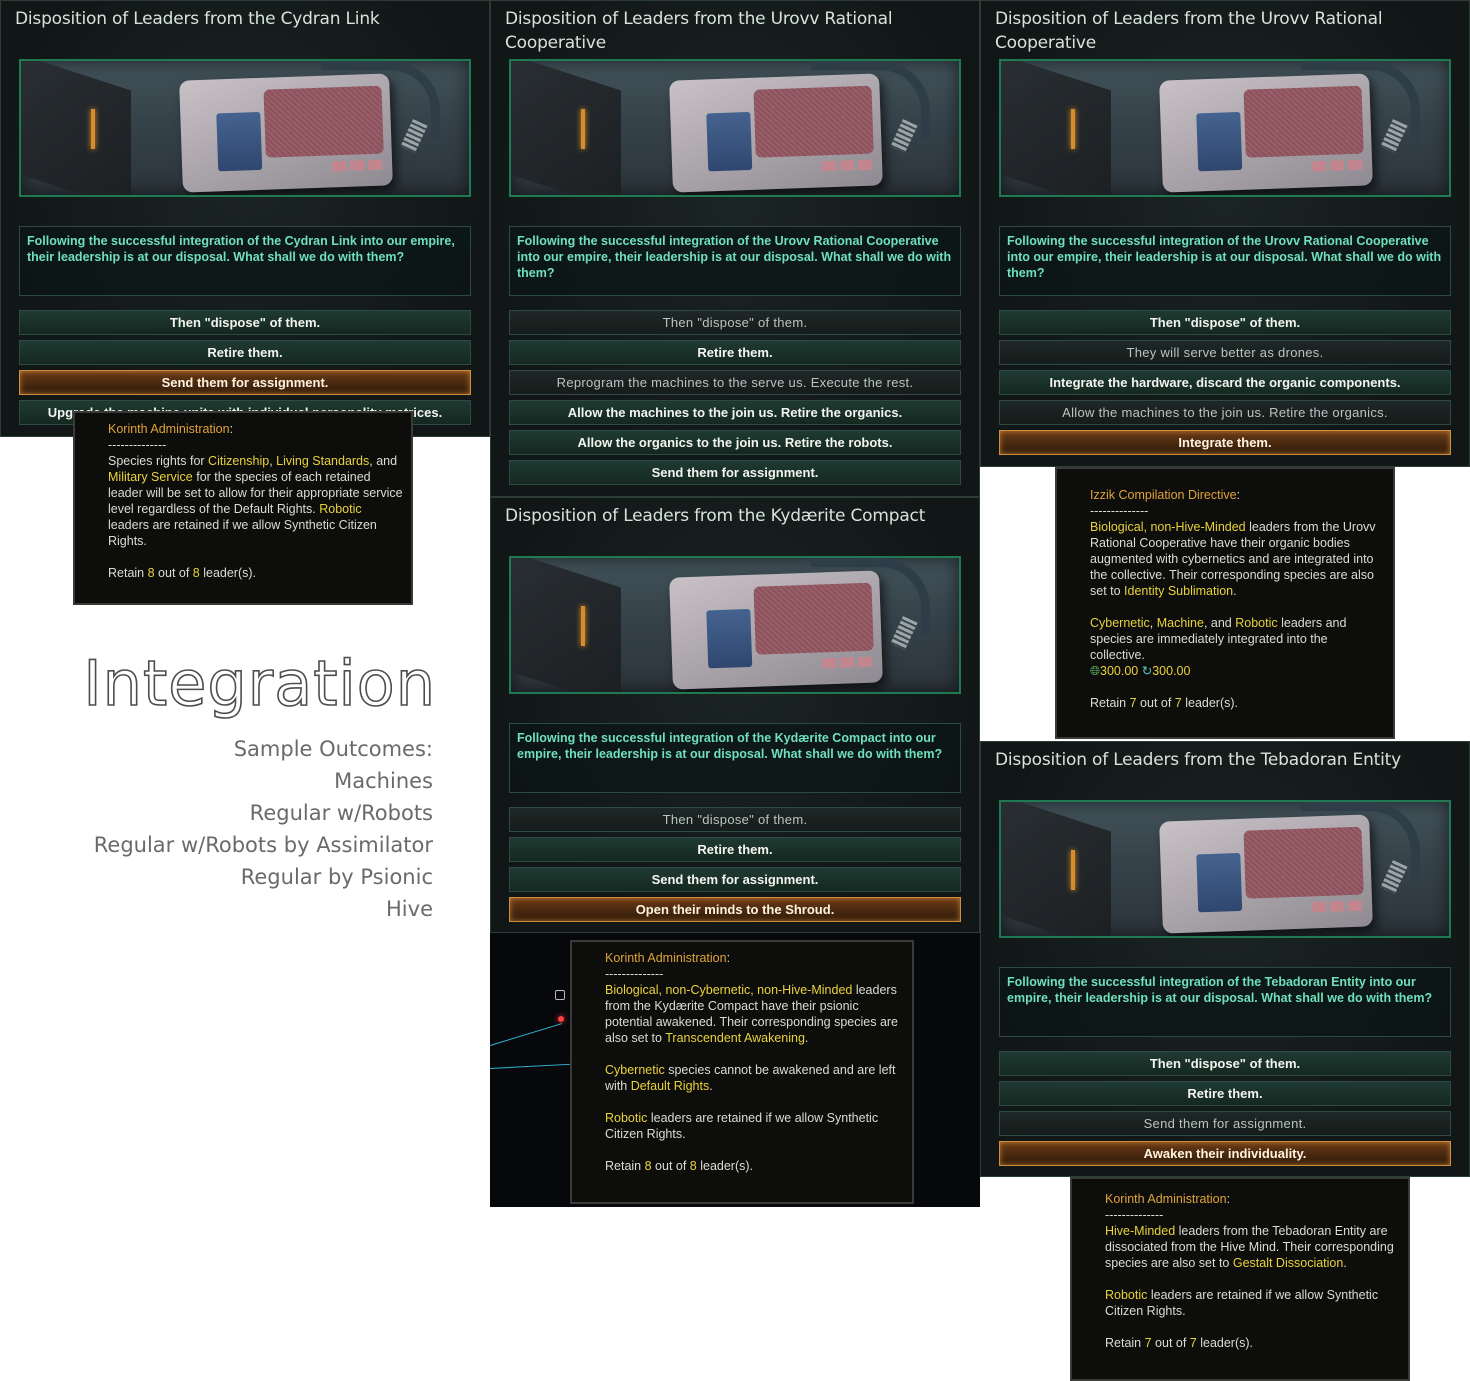 This screenshot has width=1470, height=1381. Describe the element at coordinates (1225, 1153) in the screenshot. I see `option-awaken: Awaken their individuality.` at that location.